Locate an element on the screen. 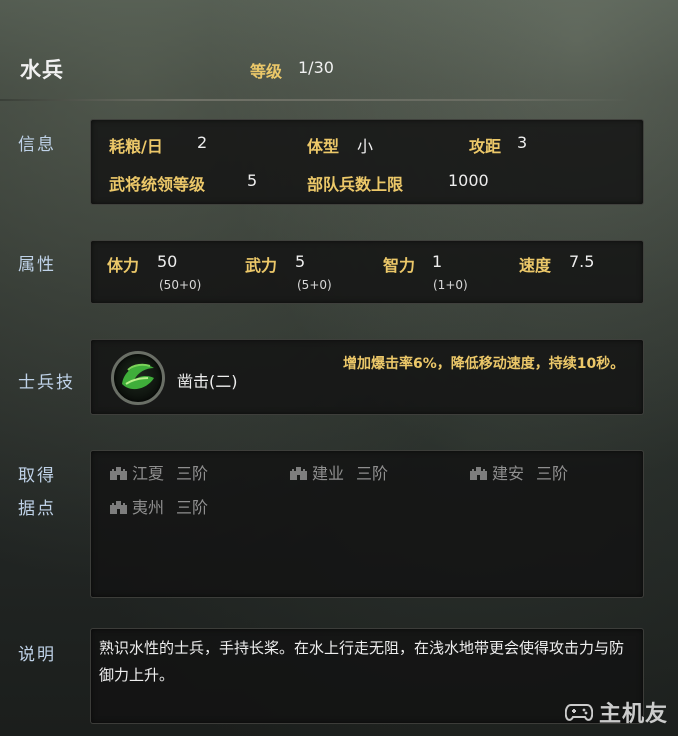  general-level-label: 武将统领等级 is located at coordinates (157, 184).